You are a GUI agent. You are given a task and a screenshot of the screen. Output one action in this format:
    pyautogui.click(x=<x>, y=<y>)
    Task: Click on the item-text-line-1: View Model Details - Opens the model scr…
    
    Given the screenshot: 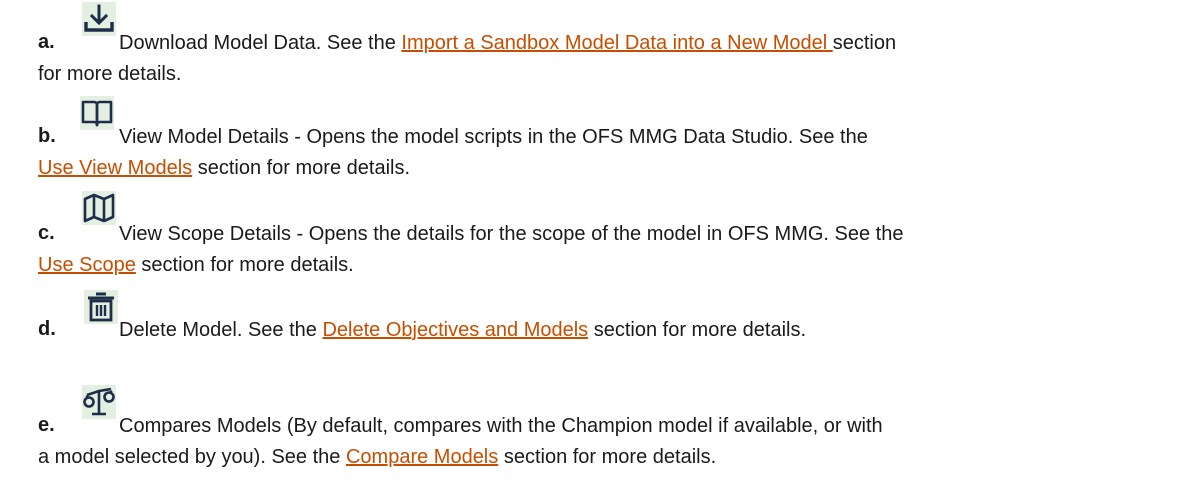 What is the action you would take?
    pyautogui.click(x=493, y=137)
    